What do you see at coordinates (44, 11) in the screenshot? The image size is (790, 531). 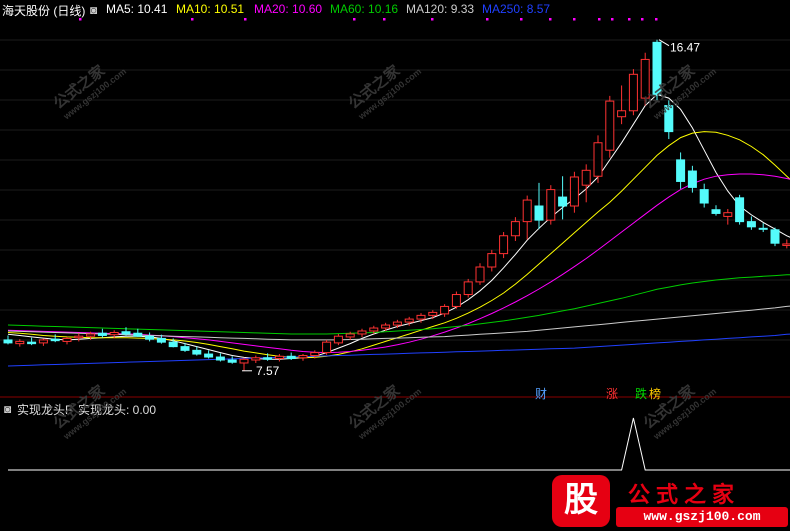 I see `stock-title: 海天股份 (日线)` at bounding box center [44, 11].